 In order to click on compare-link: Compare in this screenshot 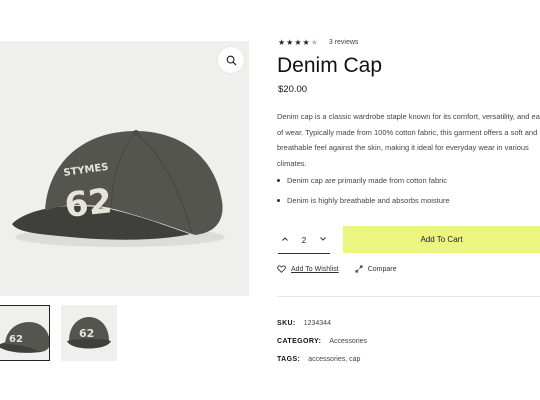, I will do `click(376, 269)`.